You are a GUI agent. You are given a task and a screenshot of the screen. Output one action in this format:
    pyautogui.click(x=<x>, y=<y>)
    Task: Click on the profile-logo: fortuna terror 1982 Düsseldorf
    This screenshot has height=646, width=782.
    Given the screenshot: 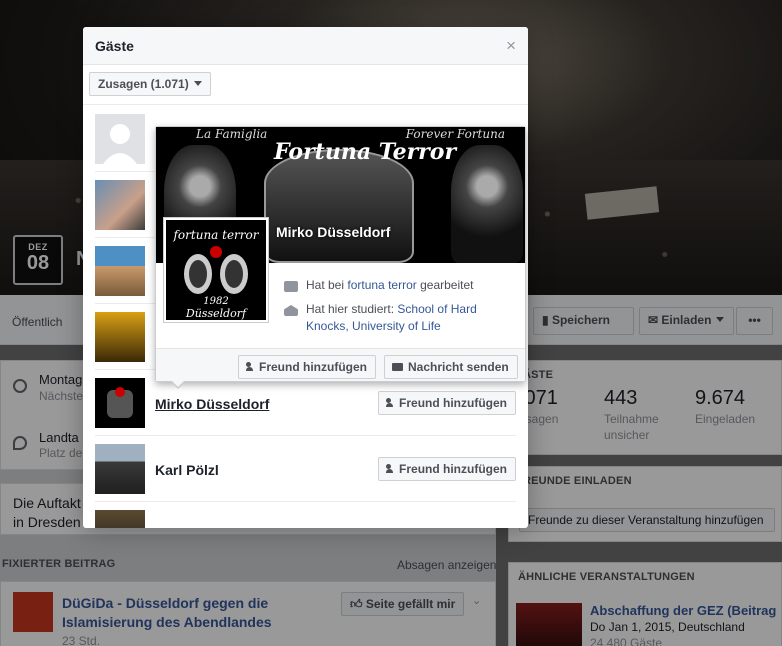 What is the action you would take?
    pyautogui.click(x=216, y=270)
    